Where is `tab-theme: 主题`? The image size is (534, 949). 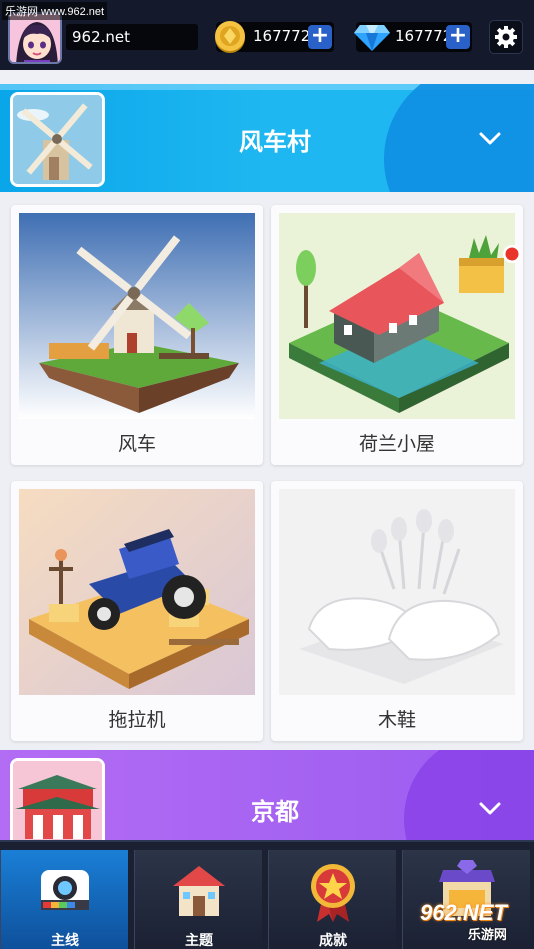
tab-theme: 主题 is located at coordinates (198, 899).